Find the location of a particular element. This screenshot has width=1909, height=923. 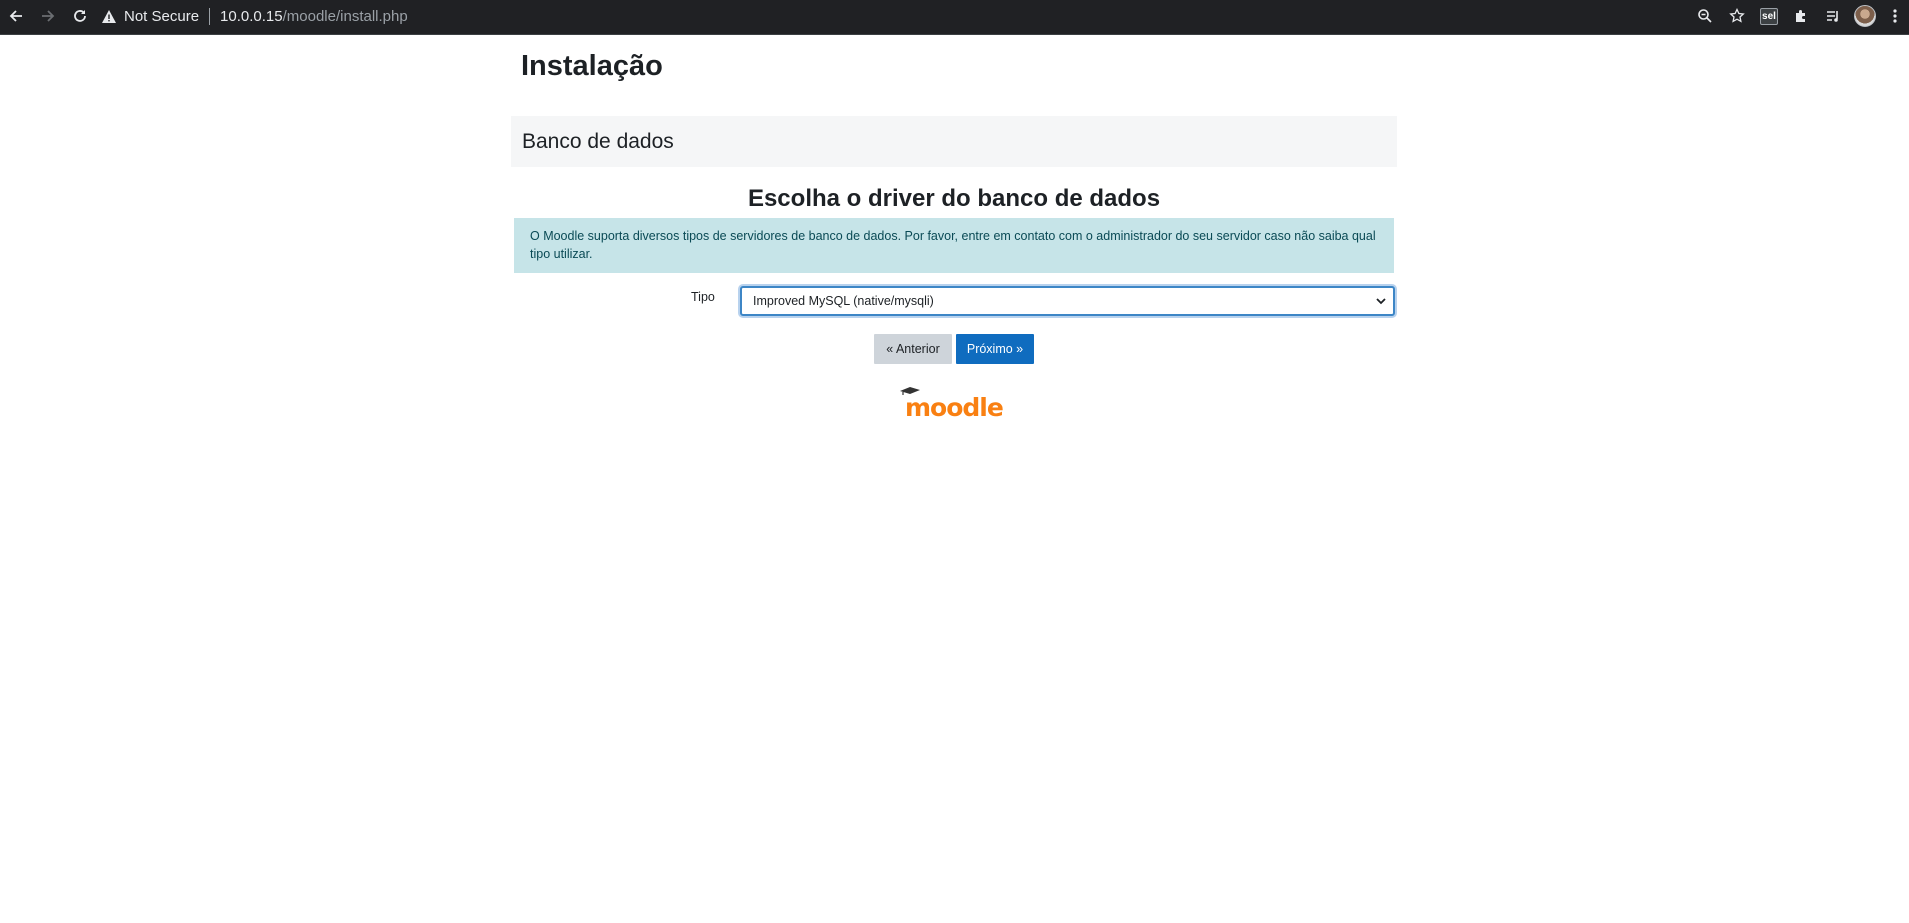

media-queue-icon is located at coordinates (1833, 16).